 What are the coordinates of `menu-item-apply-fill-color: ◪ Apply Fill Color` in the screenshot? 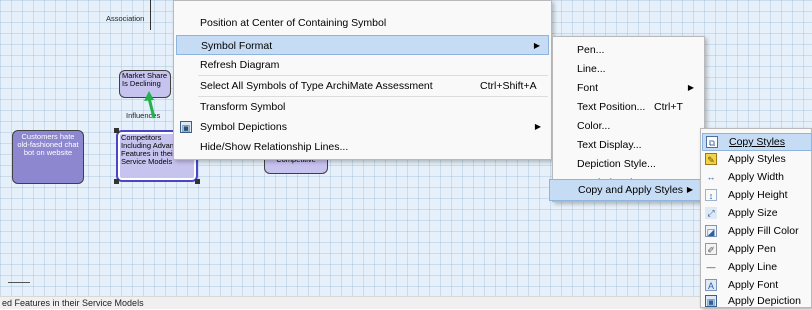 It's located at (756, 231).